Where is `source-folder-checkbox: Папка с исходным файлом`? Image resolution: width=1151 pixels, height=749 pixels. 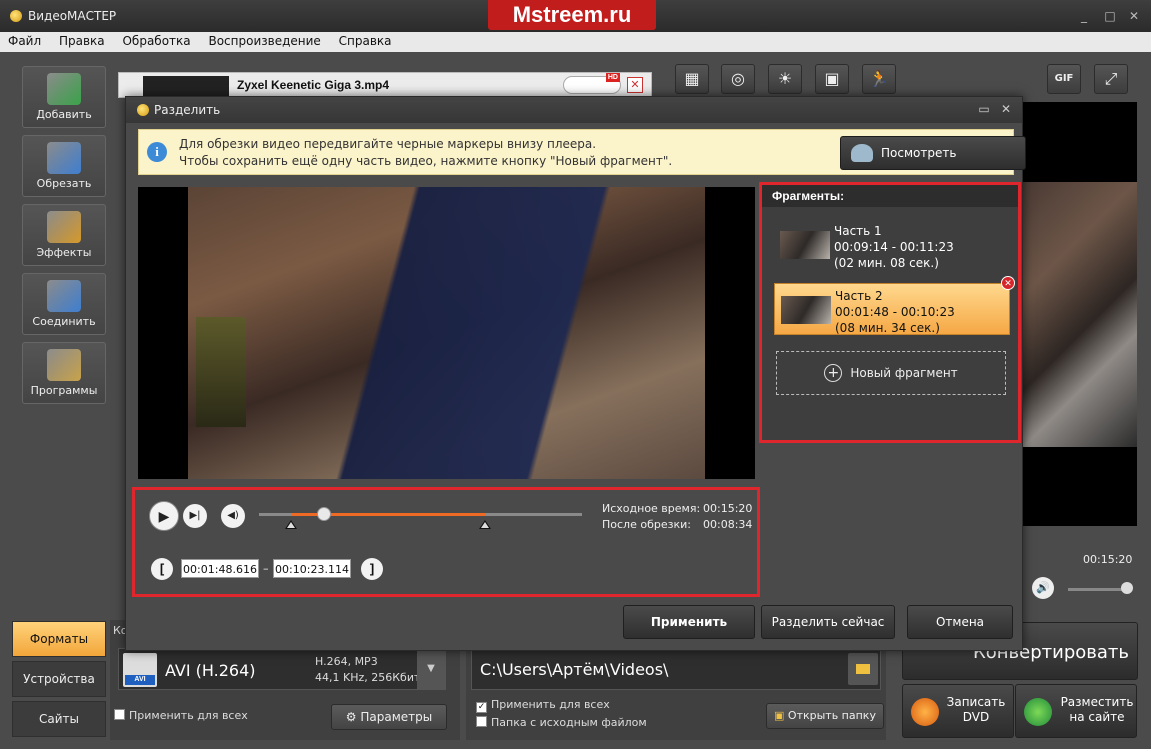
source-folder-checkbox: Папка с исходным файлом is located at coordinates (561, 722).